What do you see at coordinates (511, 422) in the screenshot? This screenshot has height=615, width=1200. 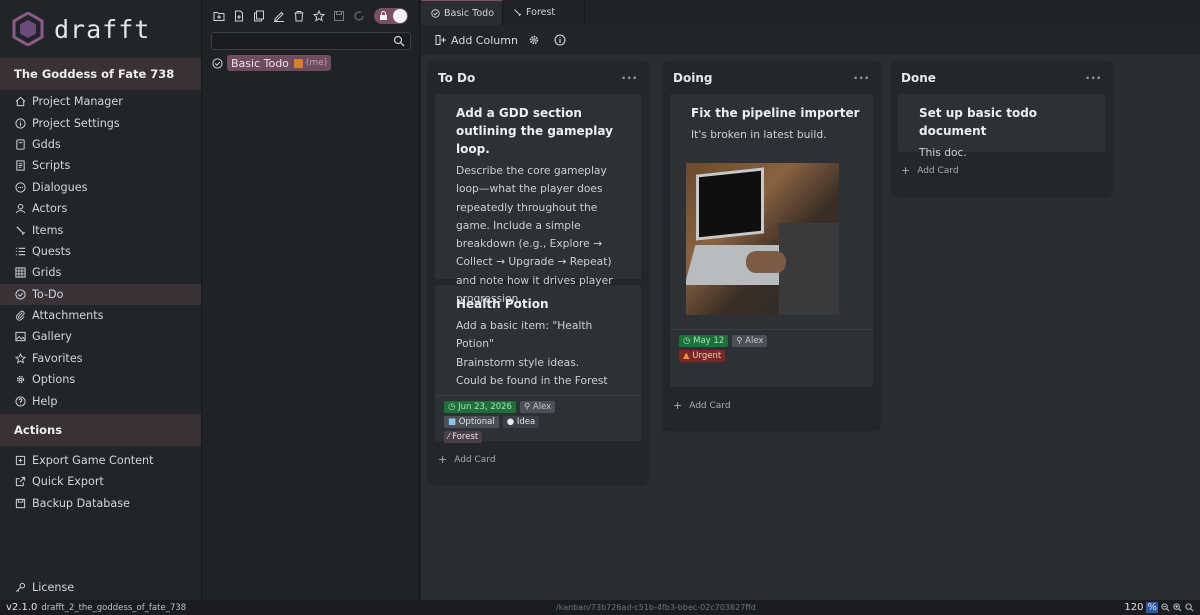 I see `speech-icon: ●` at bounding box center [511, 422].